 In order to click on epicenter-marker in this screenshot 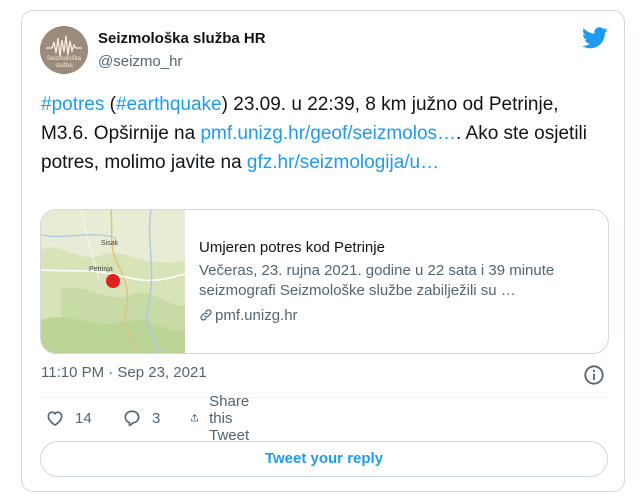, I will do `click(113, 281)`.